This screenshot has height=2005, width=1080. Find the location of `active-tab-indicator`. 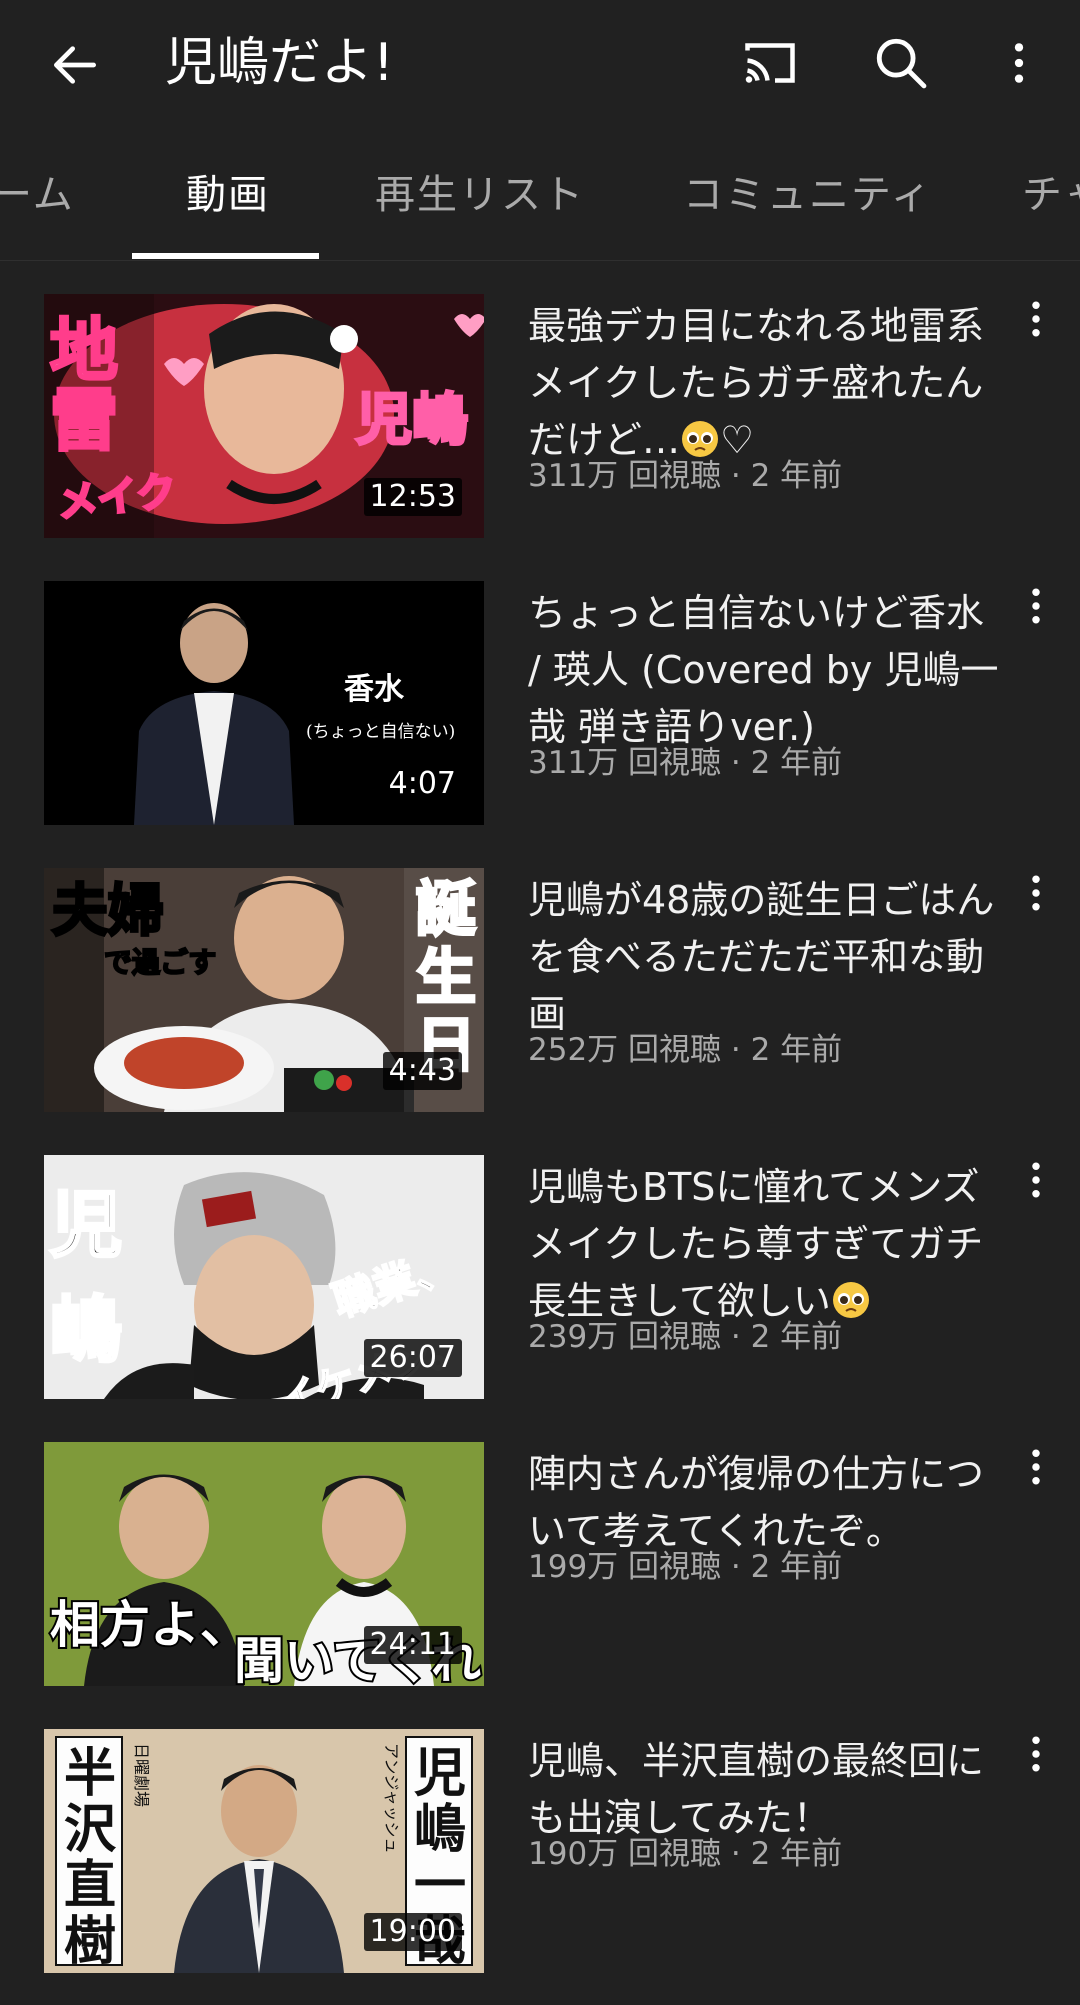

active-tab-indicator is located at coordinates (225, 256).